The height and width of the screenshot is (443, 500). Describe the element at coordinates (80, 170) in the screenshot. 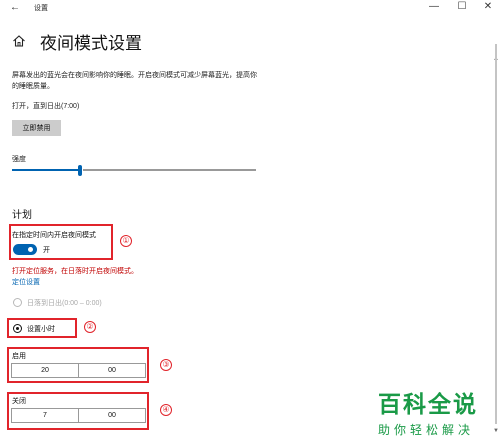

I see `slider-thumb` at that location.